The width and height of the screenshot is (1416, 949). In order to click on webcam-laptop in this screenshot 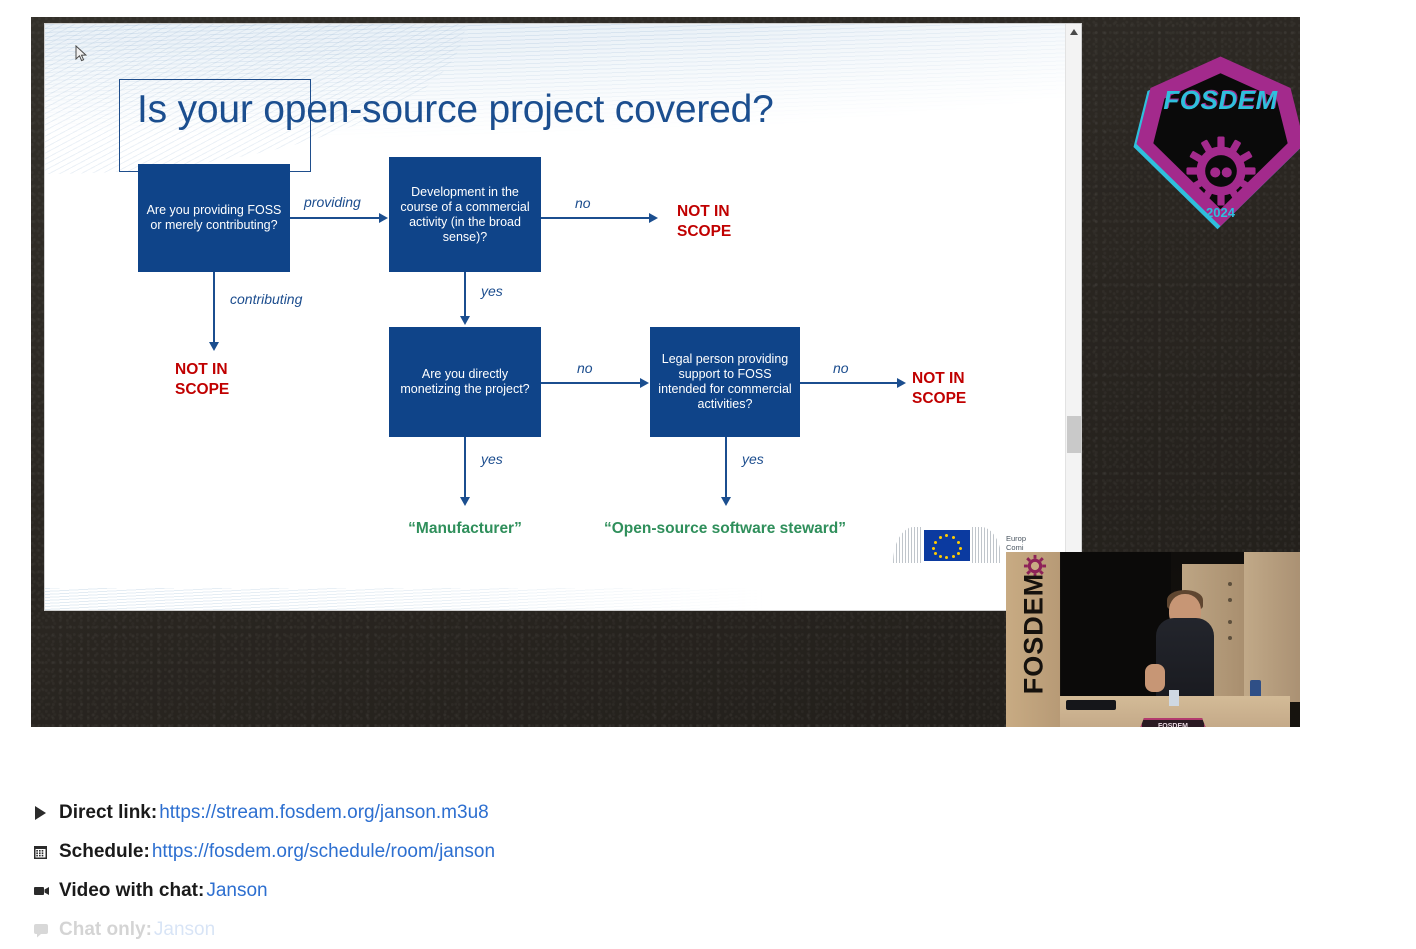, I will do `click(1091, 705)`.